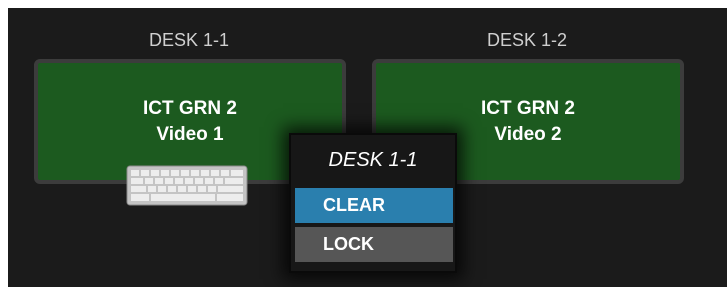 Image resolution: width=727 pixels, height=287 pixels. I want to click on menu-item-clear: CLEAR, so click(374, 205).